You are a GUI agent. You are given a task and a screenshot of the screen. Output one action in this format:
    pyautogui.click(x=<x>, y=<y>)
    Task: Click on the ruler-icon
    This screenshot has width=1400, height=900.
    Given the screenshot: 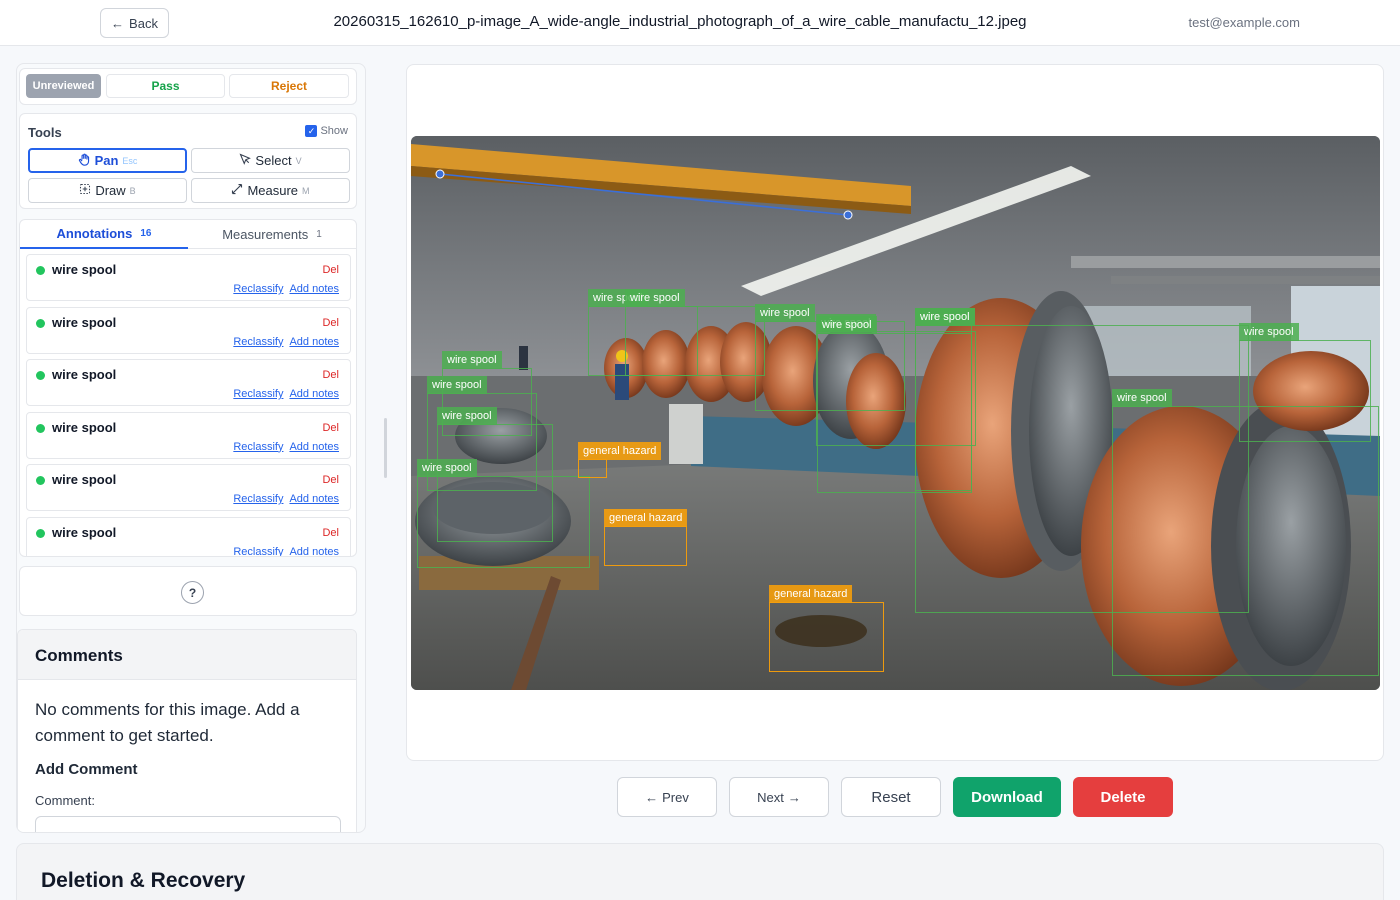 What is the action you would take?
    pyautogui.click(x=237, y=190)
    